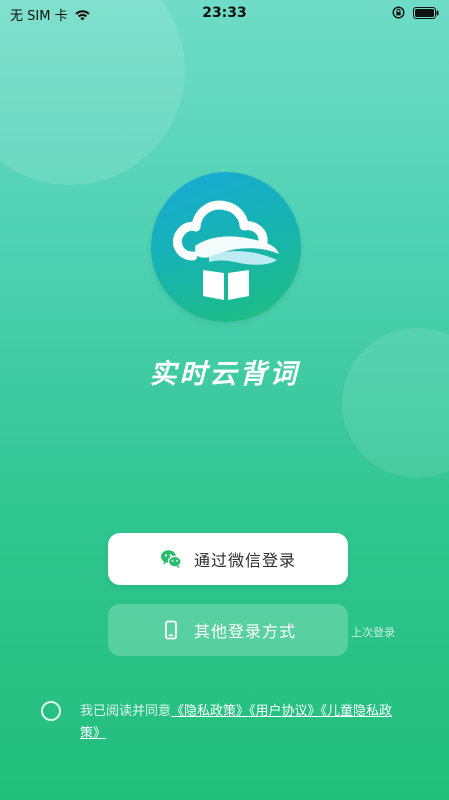 The width and height of the screenshot is (449, 800). I want to click on app-title: 实时云背词, so click(224, 374).